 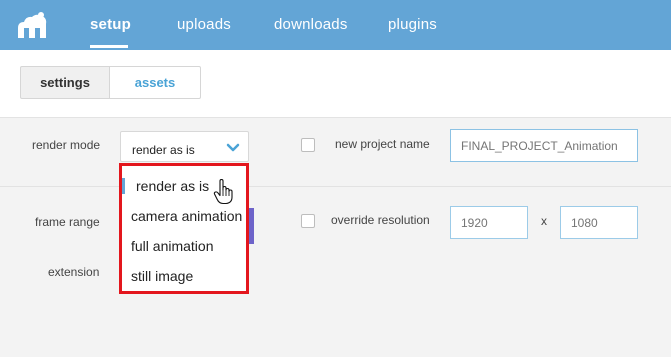 I want to click on dropdown-option-camera-animation: camera animation, so click(x=186, y=216).